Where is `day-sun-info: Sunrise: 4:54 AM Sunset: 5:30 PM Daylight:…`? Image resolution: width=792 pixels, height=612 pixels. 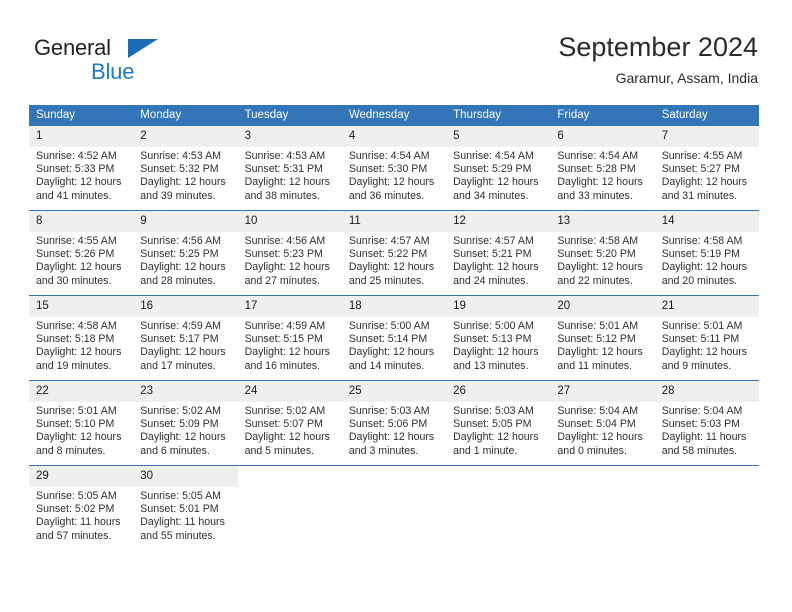 day-sun-info: Sunrise: 4:54 AM Sunset: 5:30 PM Daylight:… is located at coordinates (394, 175).